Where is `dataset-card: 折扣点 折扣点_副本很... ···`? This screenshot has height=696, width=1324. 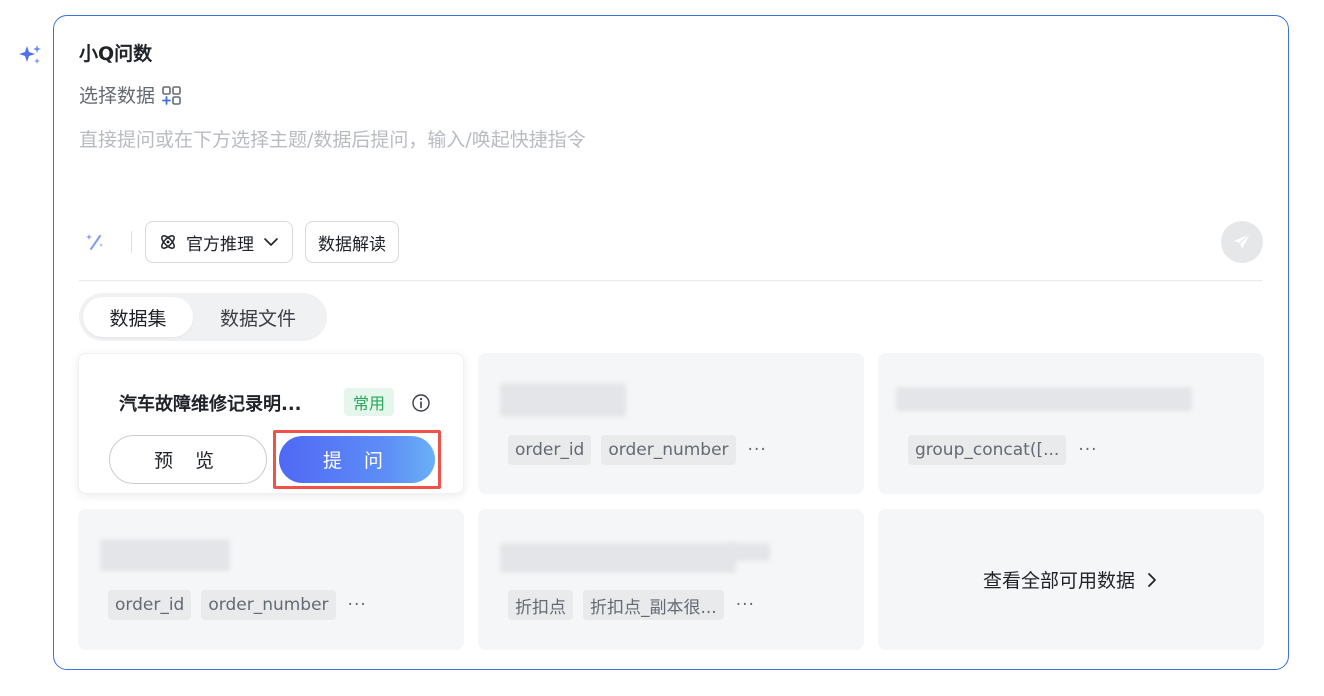 dataset-card: 折扣点 折扣点_副本很... ··· is located at coordinates (671, 579).